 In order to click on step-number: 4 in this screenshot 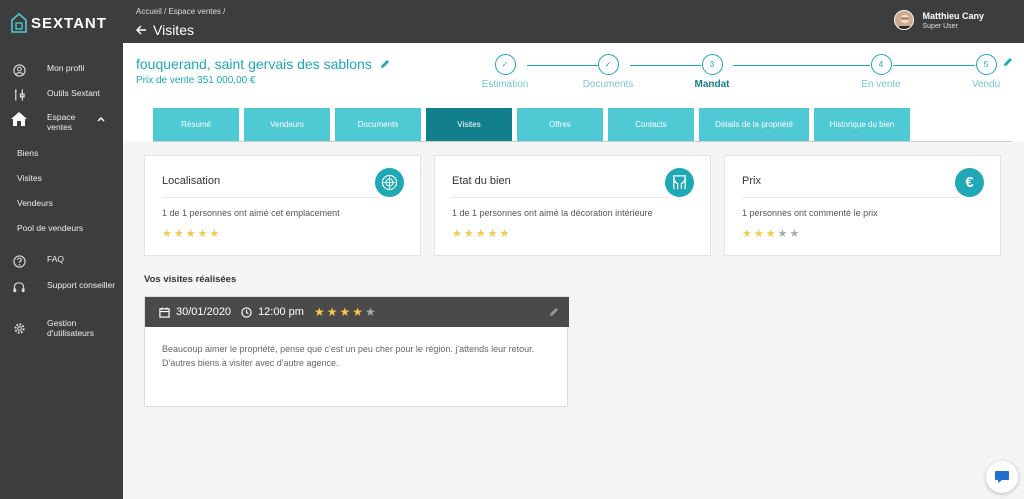, I will do `click(881, 64)`.